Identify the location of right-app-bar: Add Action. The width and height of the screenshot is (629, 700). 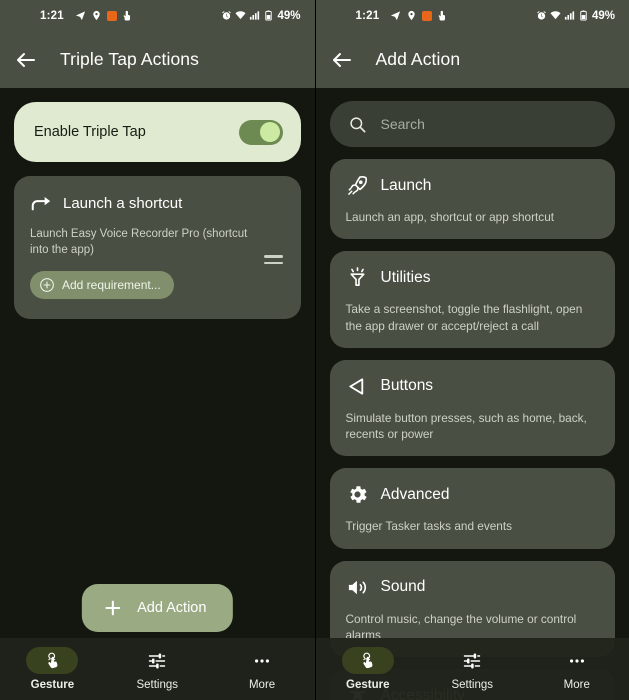
(472, 59).